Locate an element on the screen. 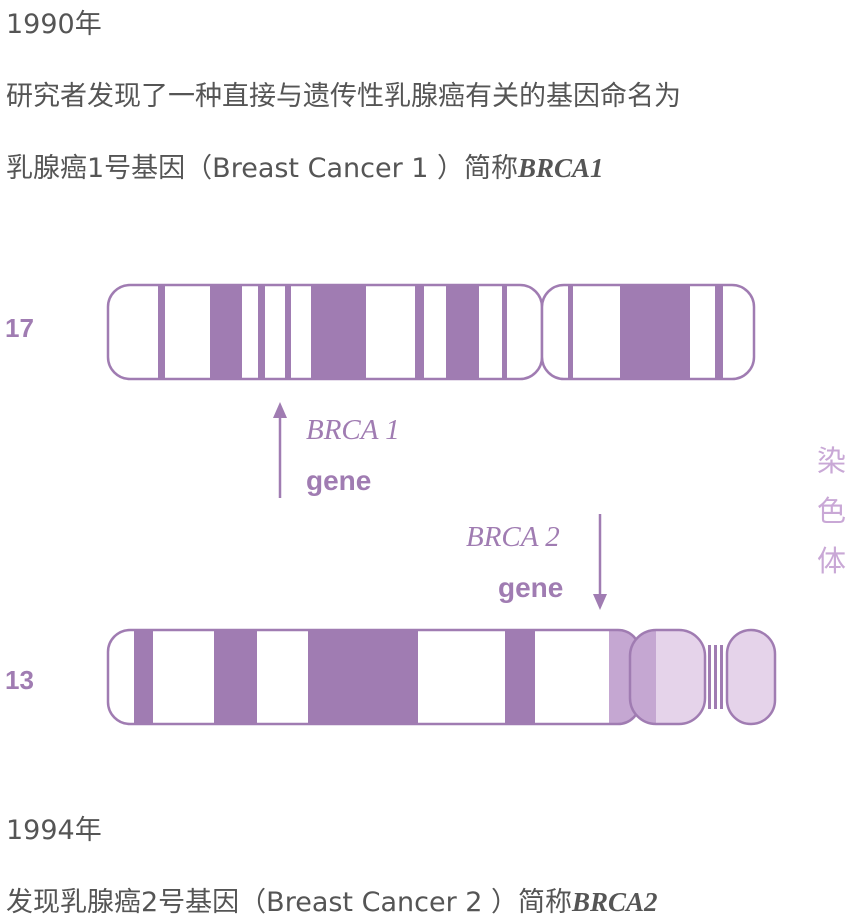 The image size is (866, 919). side-label-char-2: 色 is located at coordinates (832, 511).